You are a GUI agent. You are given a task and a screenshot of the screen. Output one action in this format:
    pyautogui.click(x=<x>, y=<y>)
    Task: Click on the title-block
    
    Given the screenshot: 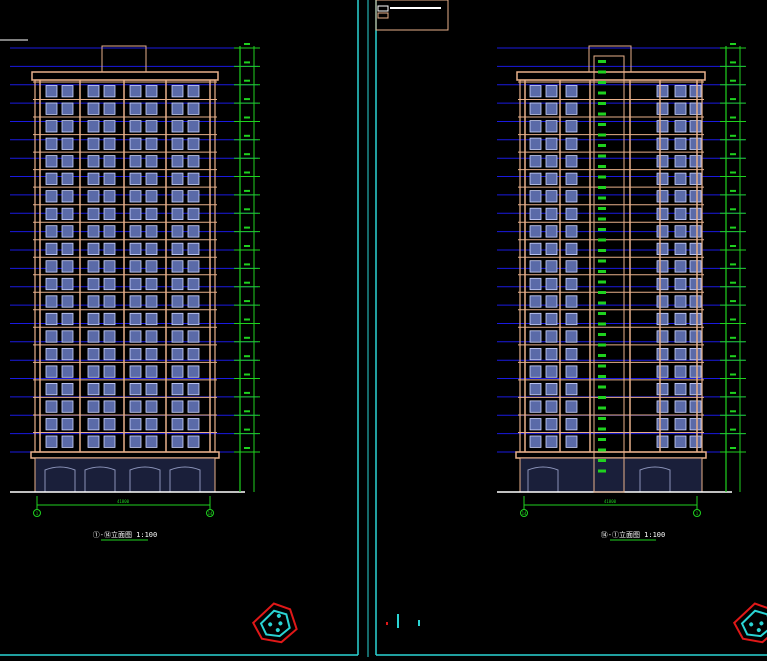 What is the action you would take?
    pyautogui.click(x=412, y=15)
    